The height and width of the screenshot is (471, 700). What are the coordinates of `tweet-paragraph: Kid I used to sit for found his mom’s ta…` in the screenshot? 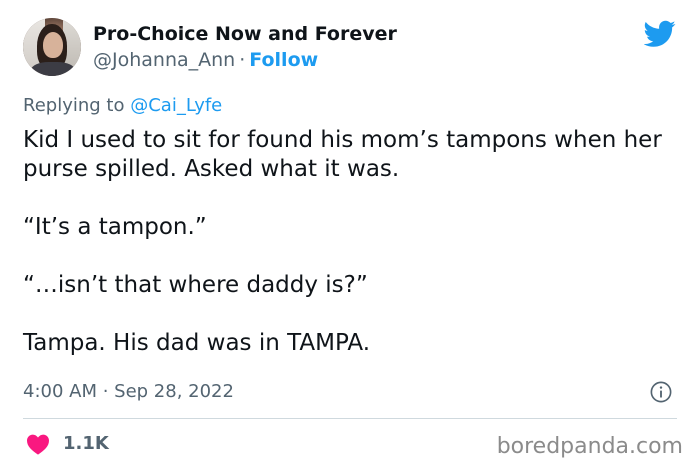 It's located at (342, 154).